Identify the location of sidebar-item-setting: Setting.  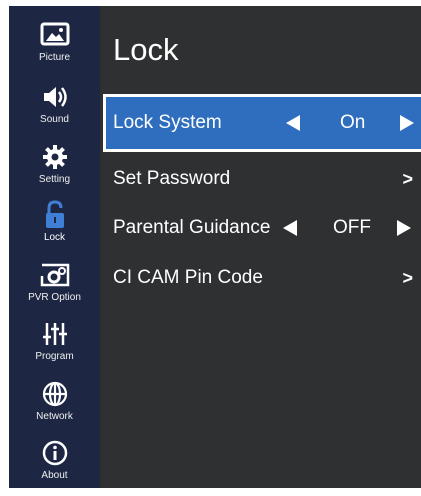
(54, 171).